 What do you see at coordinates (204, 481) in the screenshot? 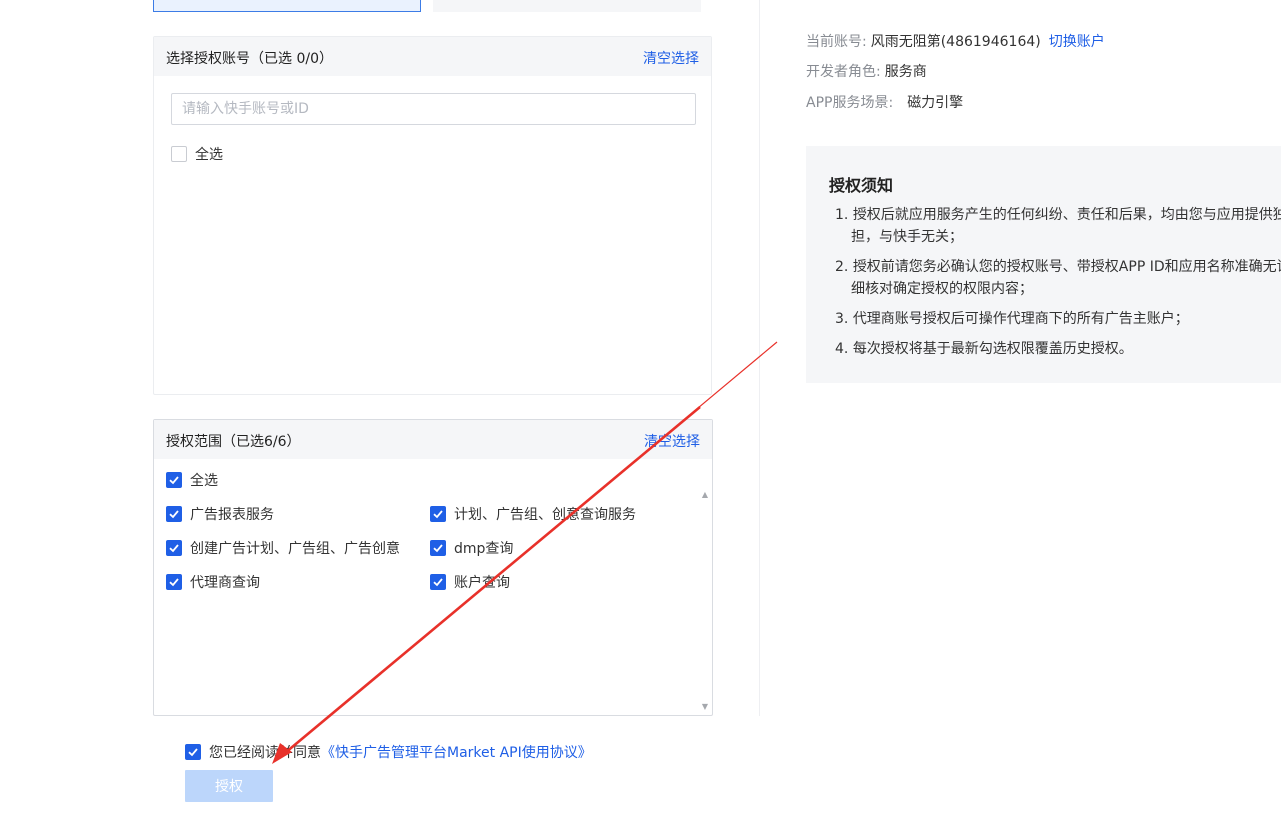
I see `scope-select-all-label: 全选` at bounding box center [204, 481].